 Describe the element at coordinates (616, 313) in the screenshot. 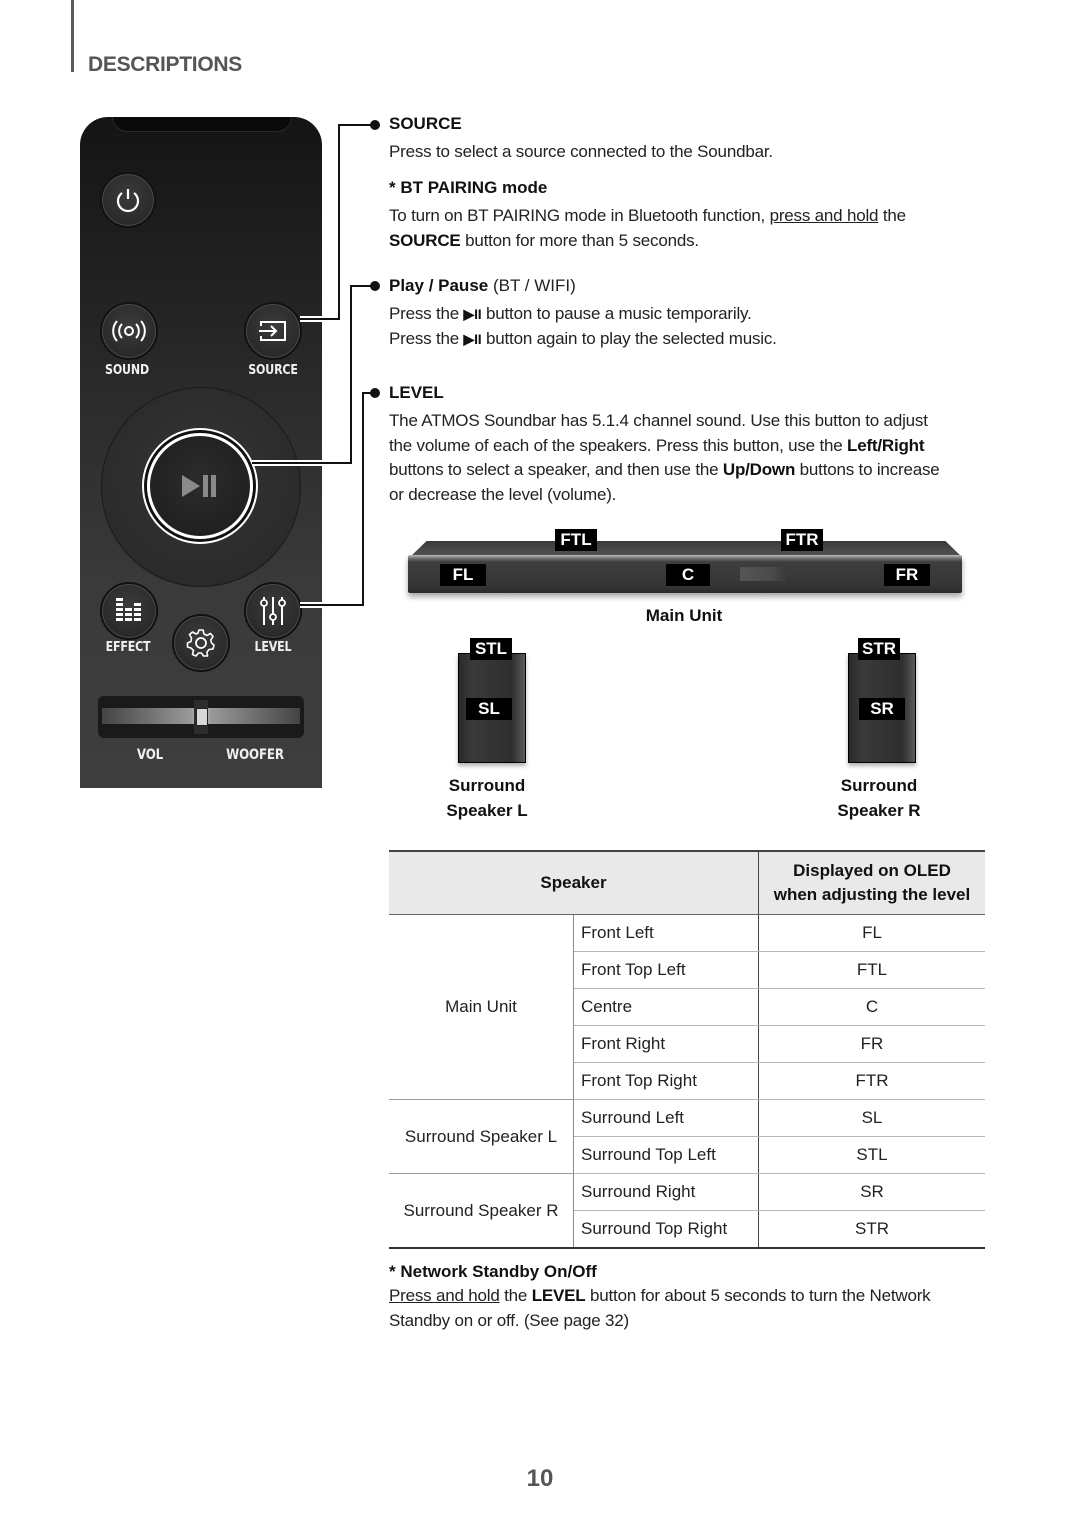

I see `text-part: button to pause a music temporarily.` at that location.